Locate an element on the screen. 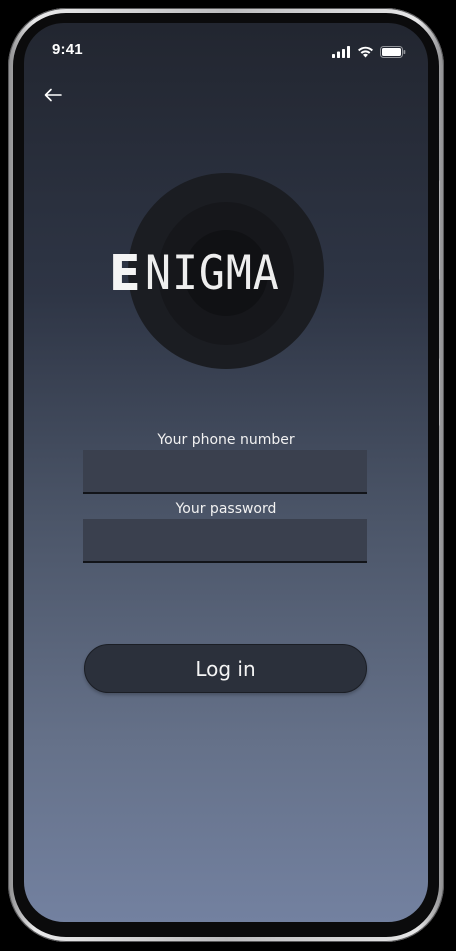  battery-icon is located at coordinates (393, 52).